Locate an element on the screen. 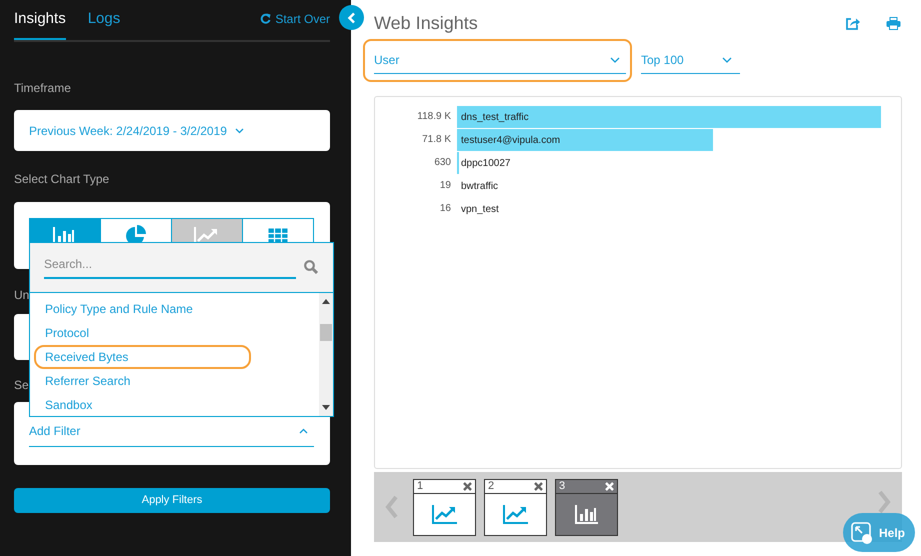 The width and height of the screenshot is (921, 556). dropdown-item: Protocol is located at coordinates (142, 333).